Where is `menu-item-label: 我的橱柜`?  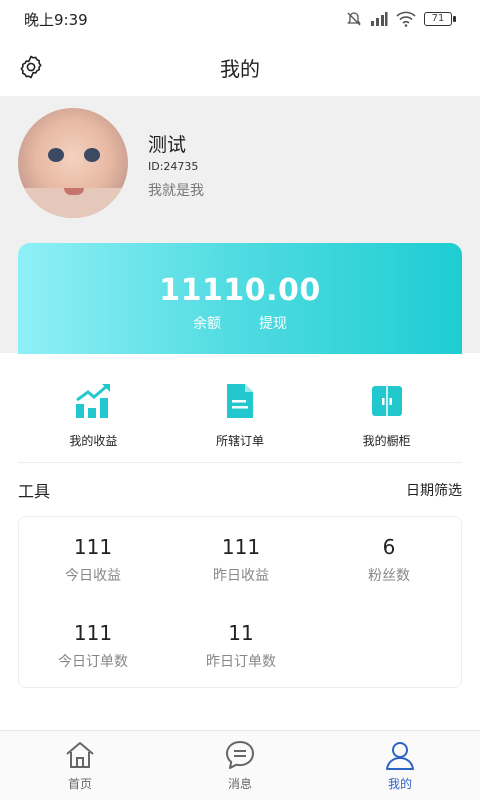 menu-item-label: 我的橱柜 is located at coordinates (386, 441).